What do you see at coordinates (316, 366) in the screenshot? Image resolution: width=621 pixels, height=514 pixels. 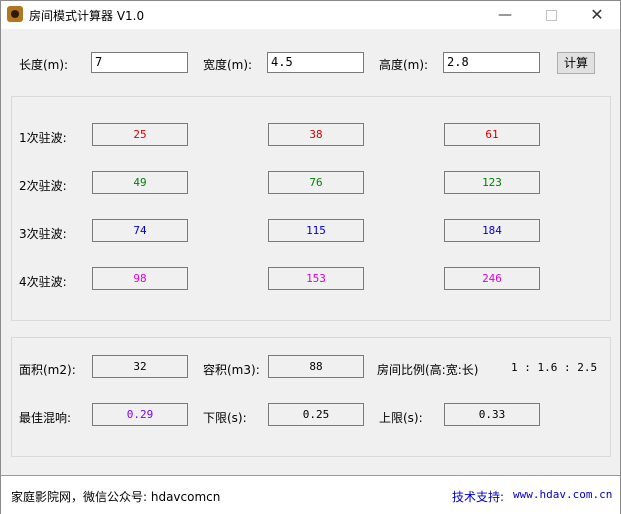 I see `volume-value: 88` at bounding box center [316, 366].